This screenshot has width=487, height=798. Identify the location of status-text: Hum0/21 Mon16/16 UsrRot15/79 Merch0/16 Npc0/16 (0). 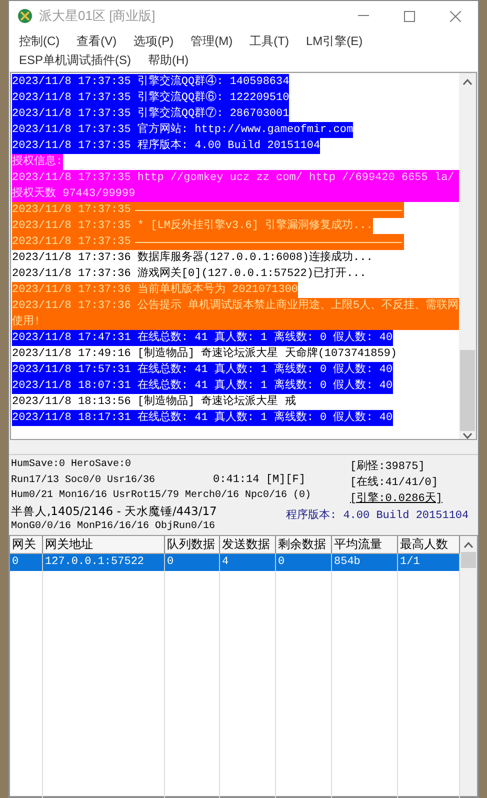
(161, 495).